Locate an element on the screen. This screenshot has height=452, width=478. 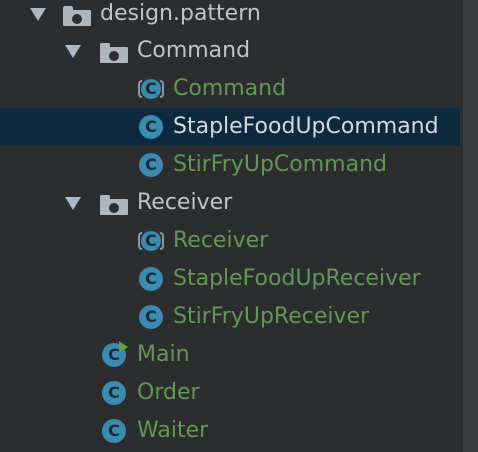
package-label: Command is located at coordinates (194, 50).